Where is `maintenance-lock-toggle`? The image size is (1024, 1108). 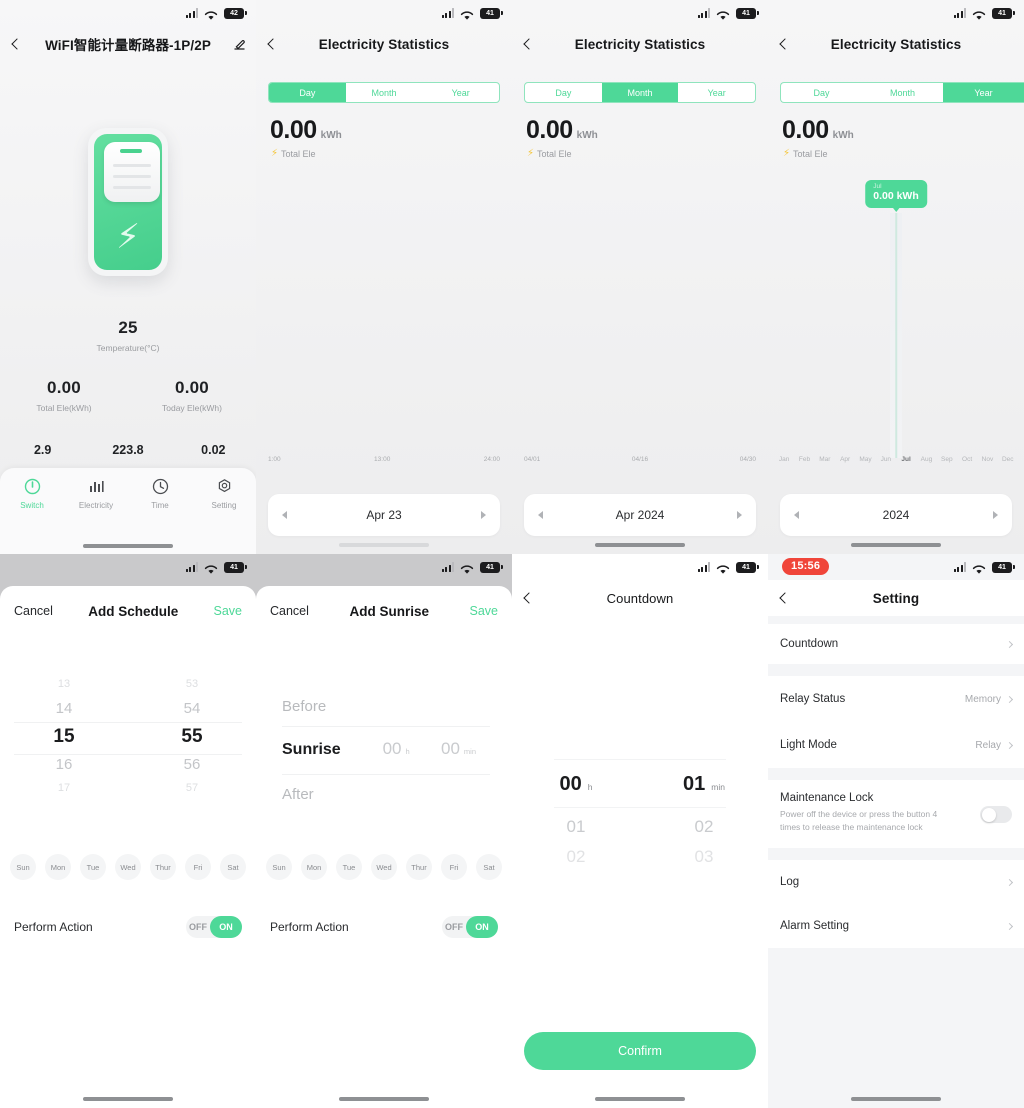 maintenance-lock-toggle is located at coordinates (996, 814).